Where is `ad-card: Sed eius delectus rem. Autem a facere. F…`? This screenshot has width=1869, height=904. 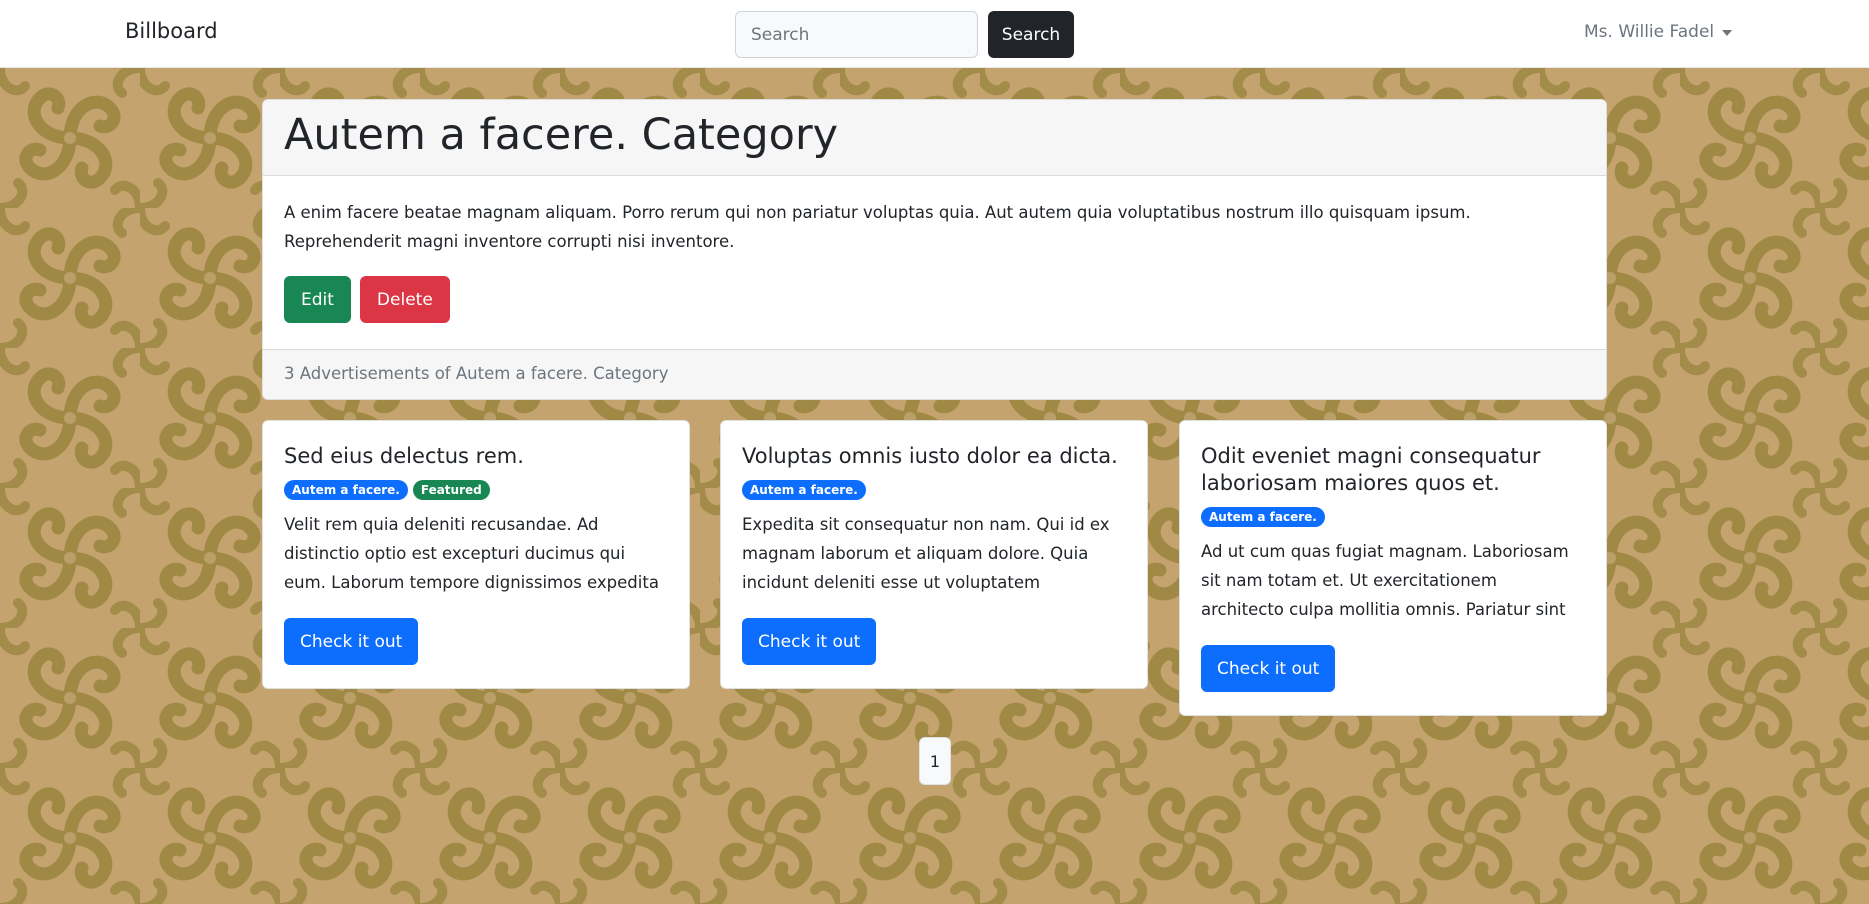 ad-card: Sed eius delectus rem. Autem a facere. F… is located at coordinates (476, 554).